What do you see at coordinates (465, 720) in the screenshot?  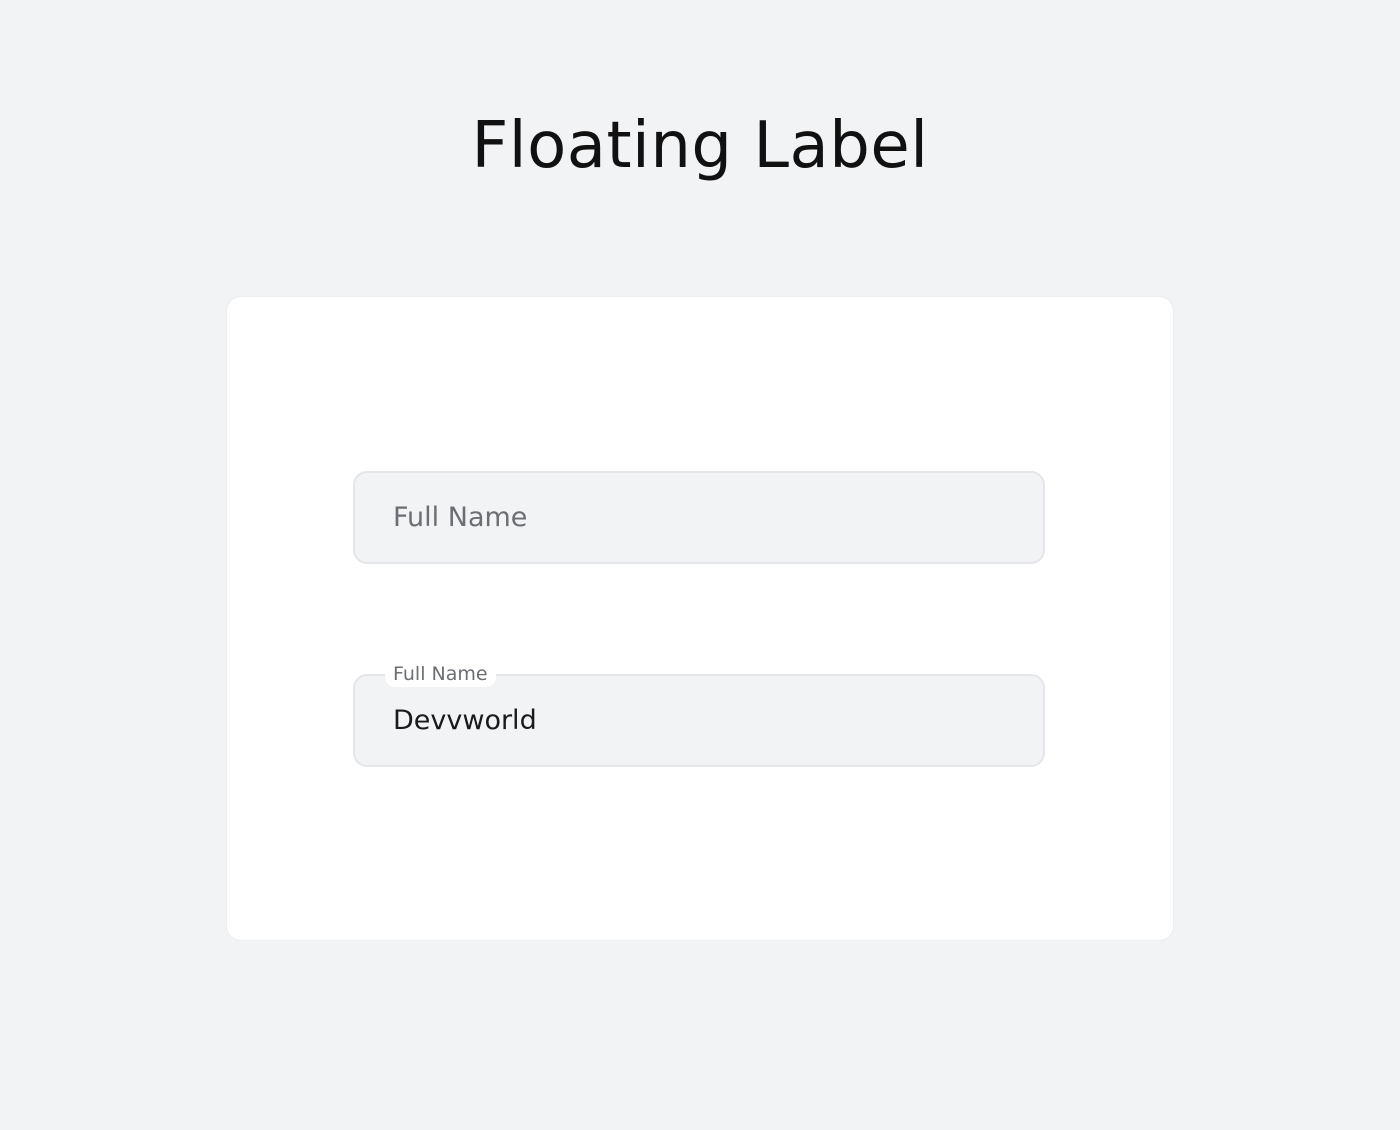 I see `full-name-value: Devvworld` at bounding box center [465, 720].